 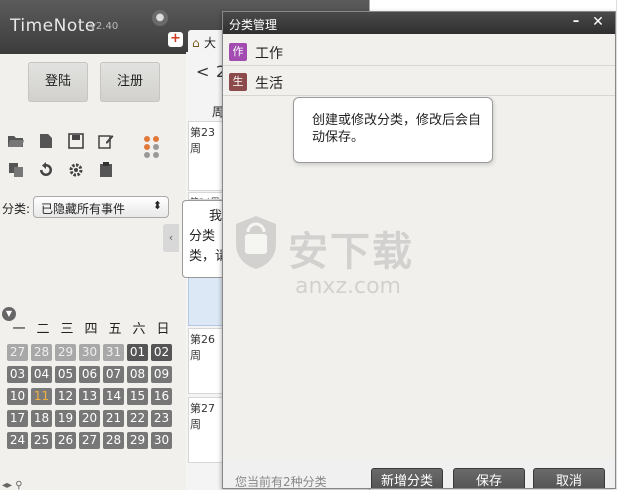 What do you see at coordinates (351, 252) in the screenshot?
I see `watermark-text: 安下载` at bounding box center [351, 252].